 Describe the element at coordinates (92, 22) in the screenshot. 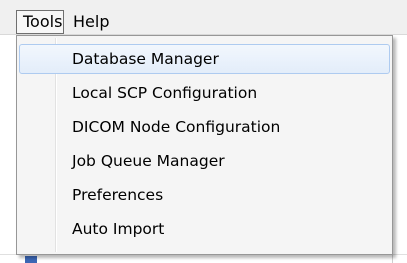

I see `menu-help: Help` at that location.